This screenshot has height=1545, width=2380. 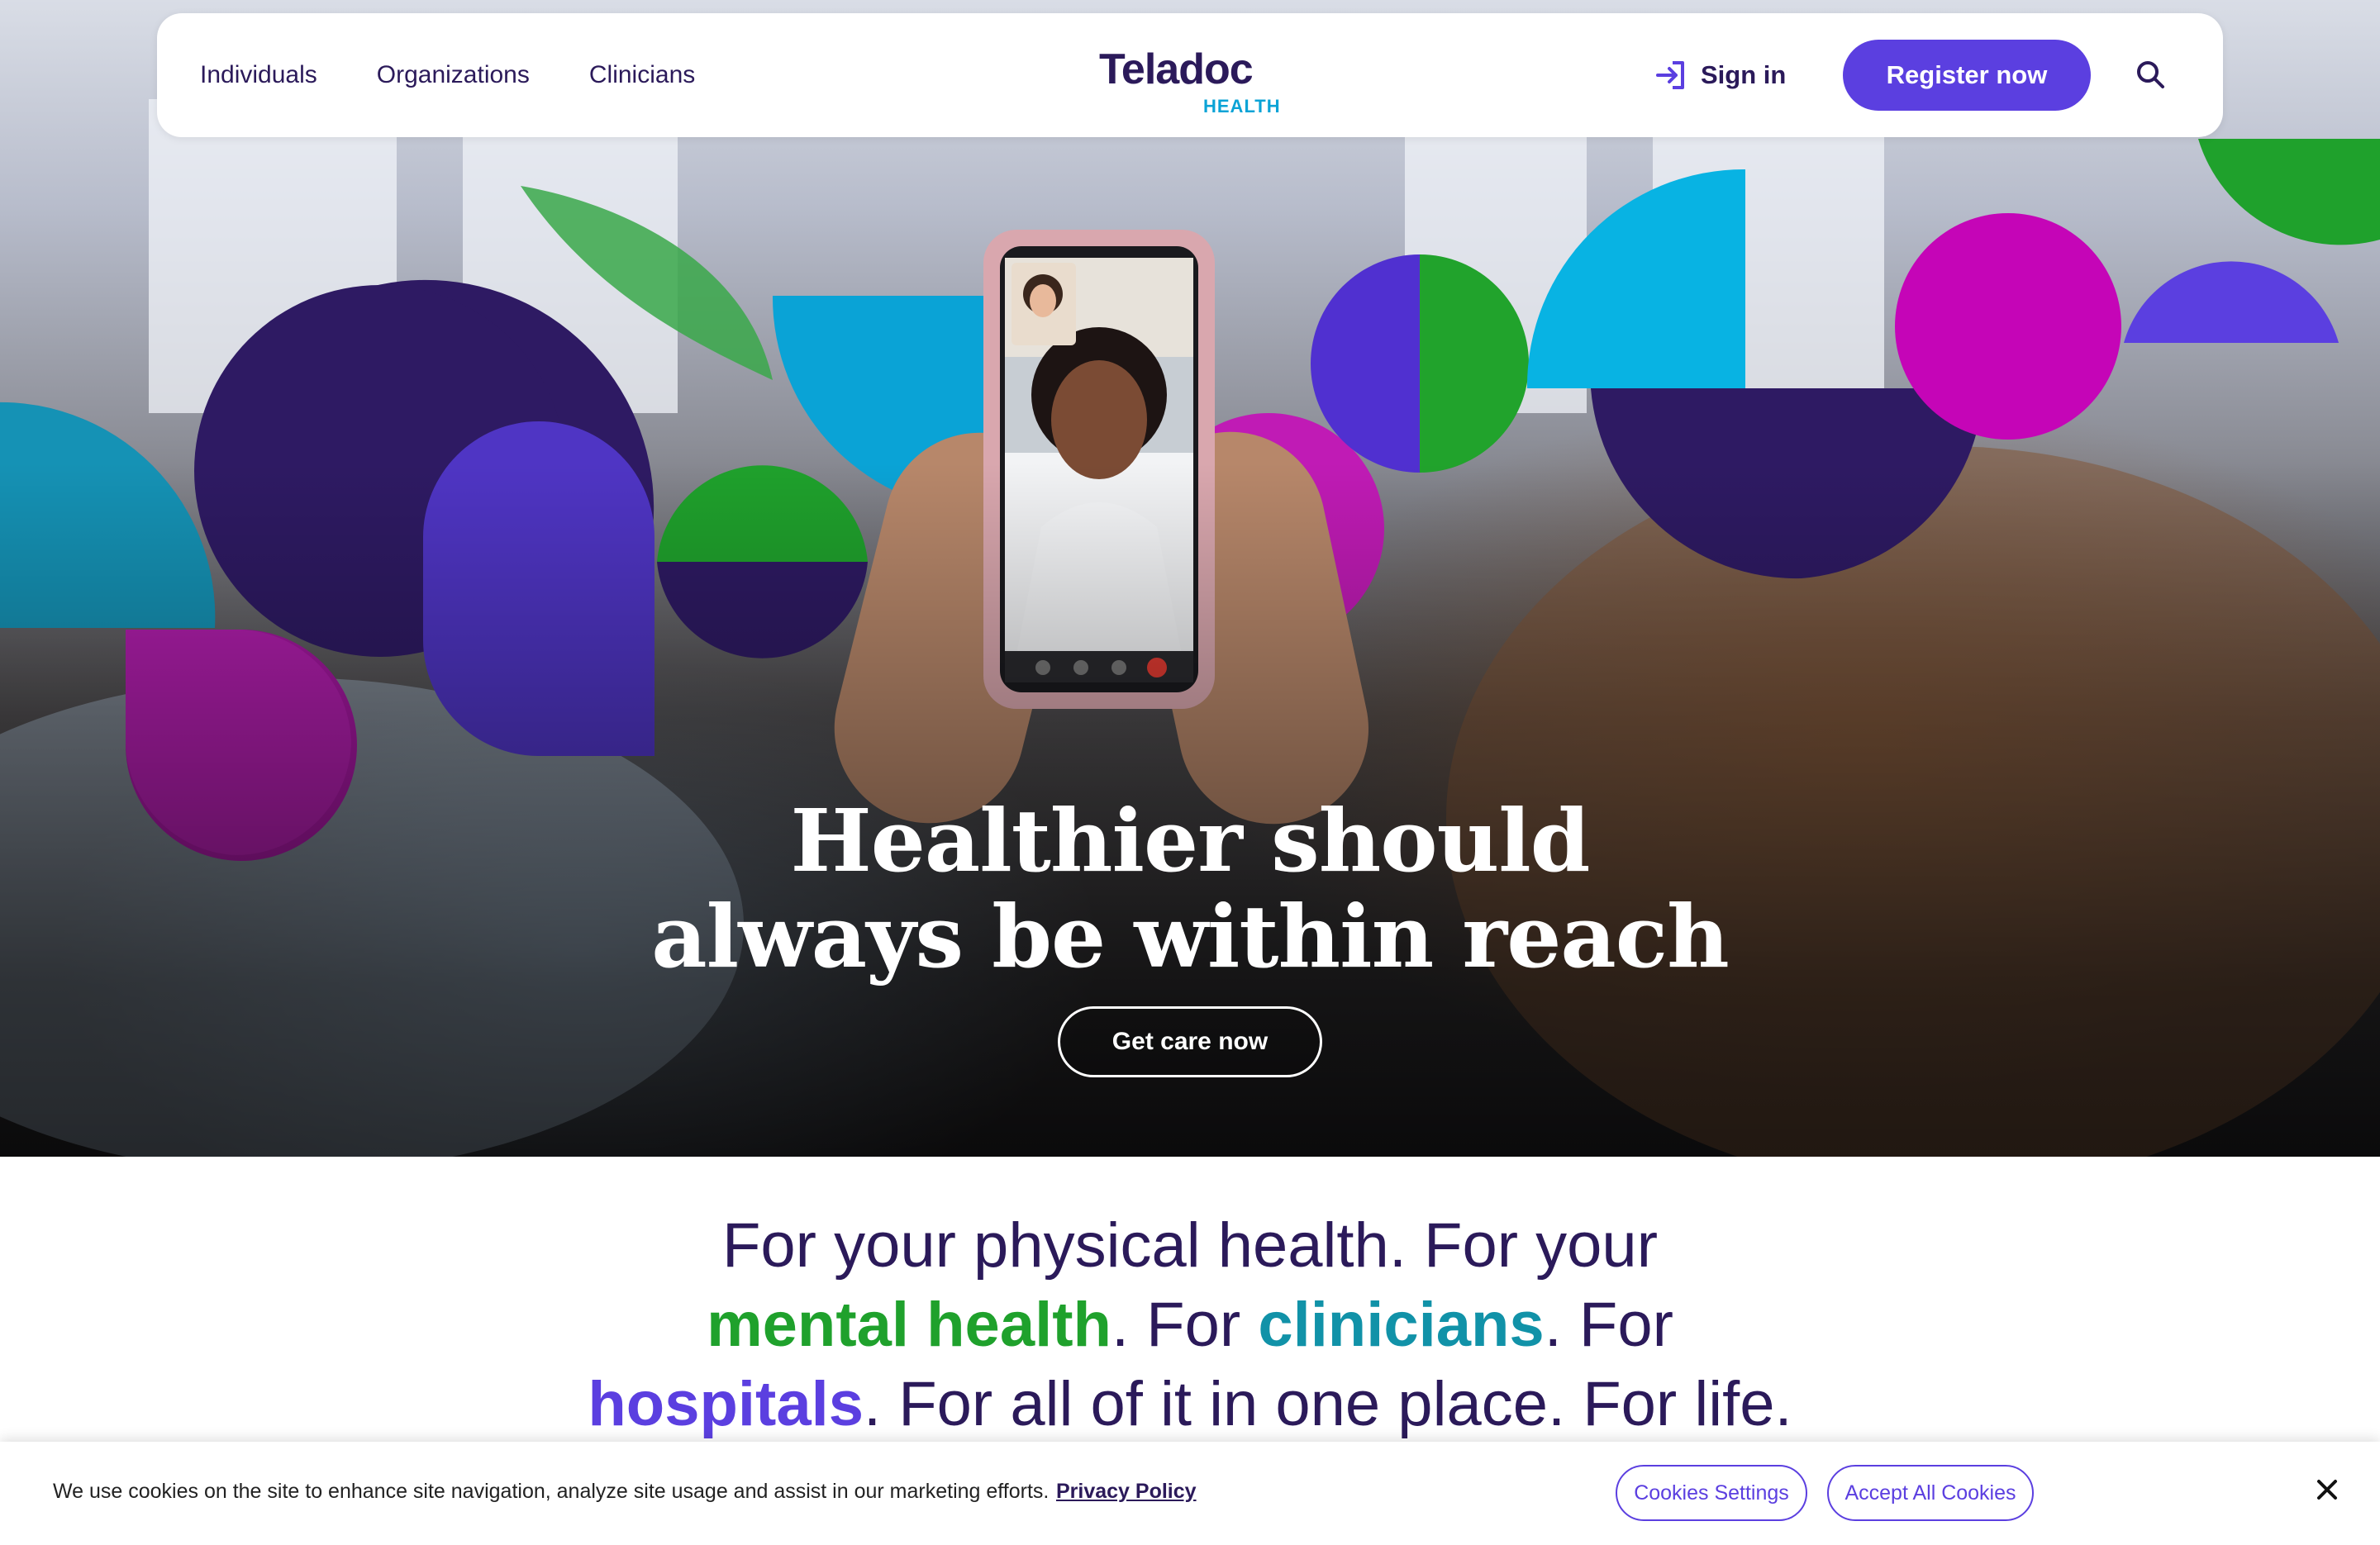 What do you see at coordinates (1930, 1493) in the screenshot?
I see `accept-all-cookies-button: Accept All Cookies` at bounding box center [1930, 1493].